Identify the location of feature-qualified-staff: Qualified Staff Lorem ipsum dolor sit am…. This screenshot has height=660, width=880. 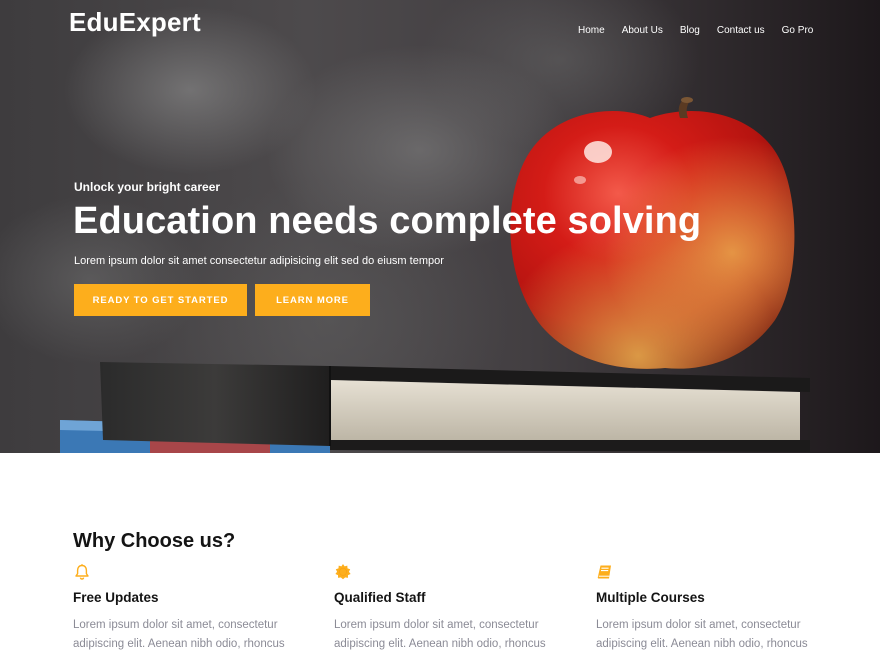
(454, 608).